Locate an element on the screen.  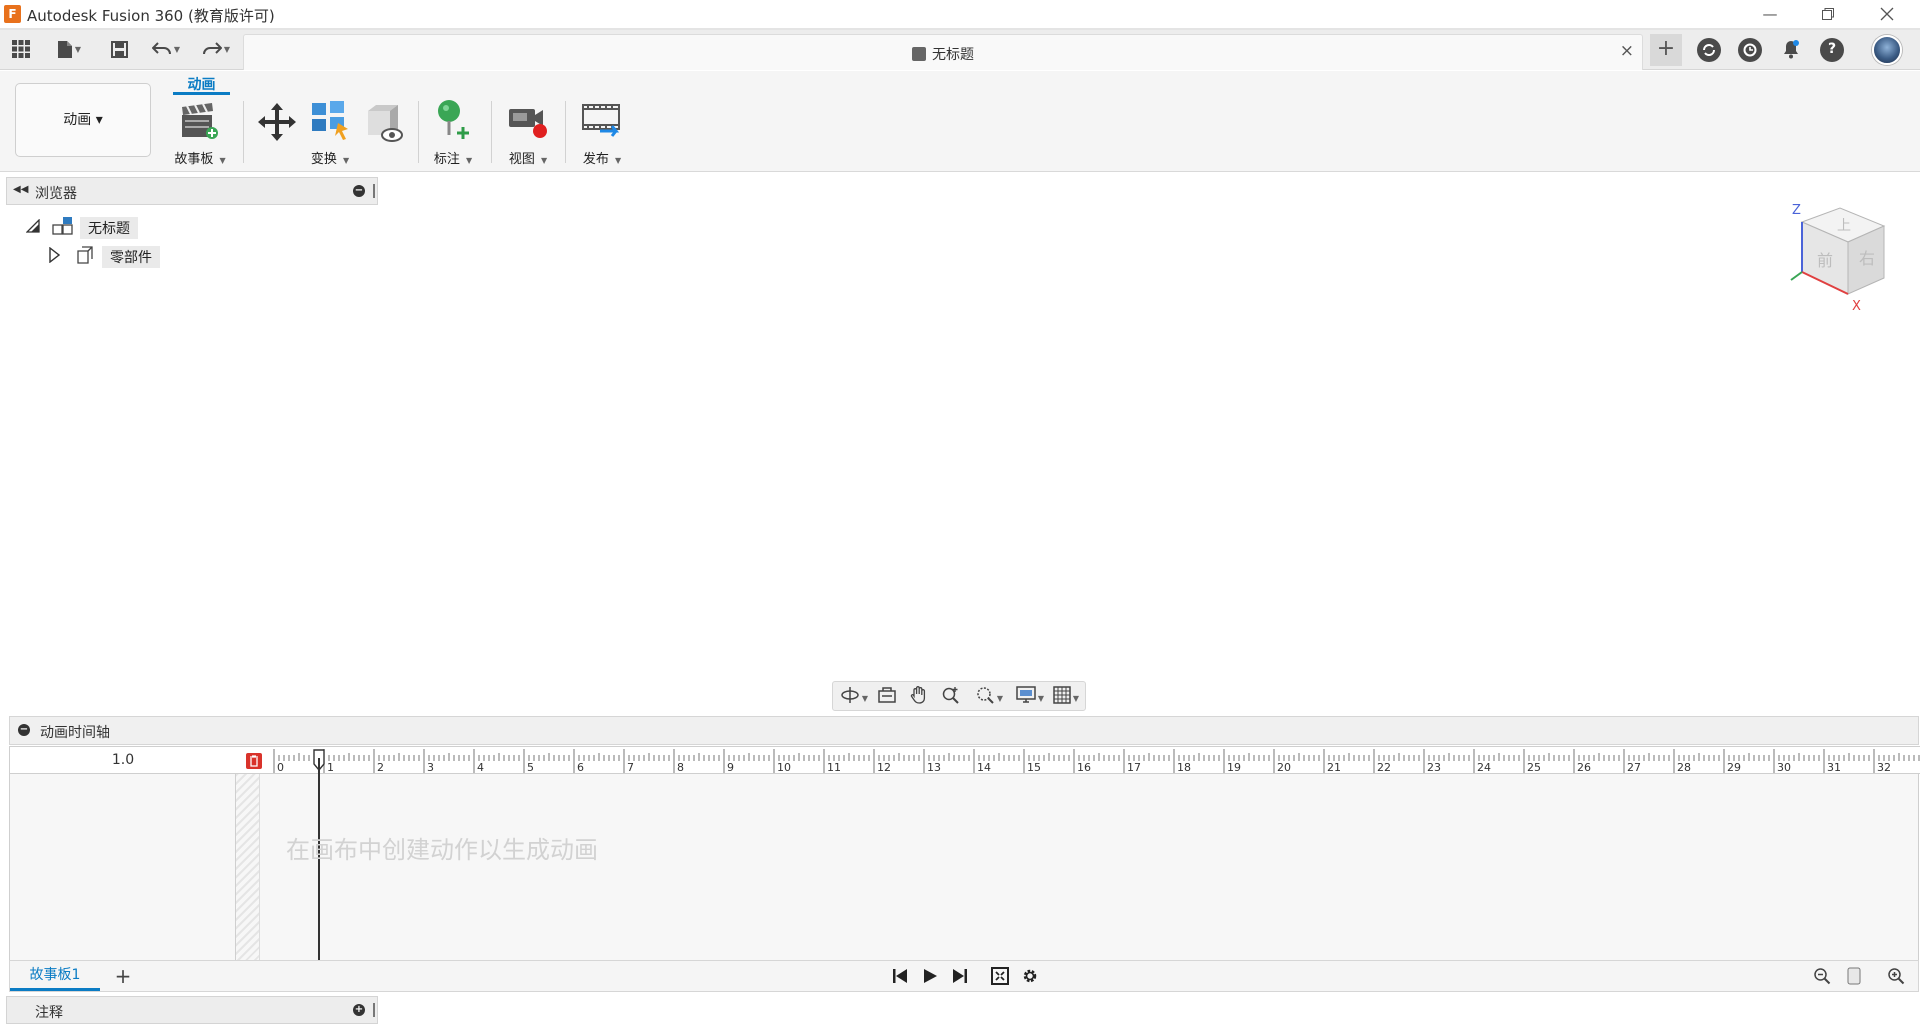
undo-button: ▼ is located at coordinates (166, 49).